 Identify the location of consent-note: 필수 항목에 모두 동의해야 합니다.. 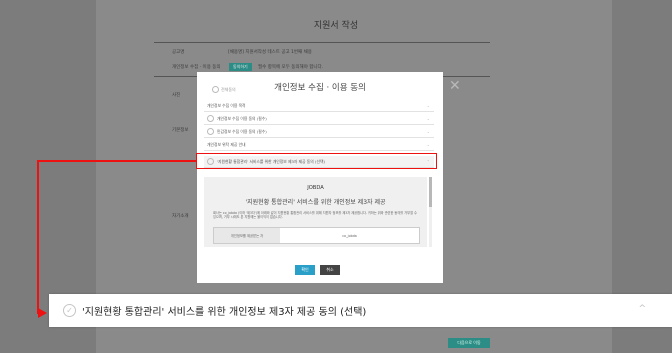
(291, 67).